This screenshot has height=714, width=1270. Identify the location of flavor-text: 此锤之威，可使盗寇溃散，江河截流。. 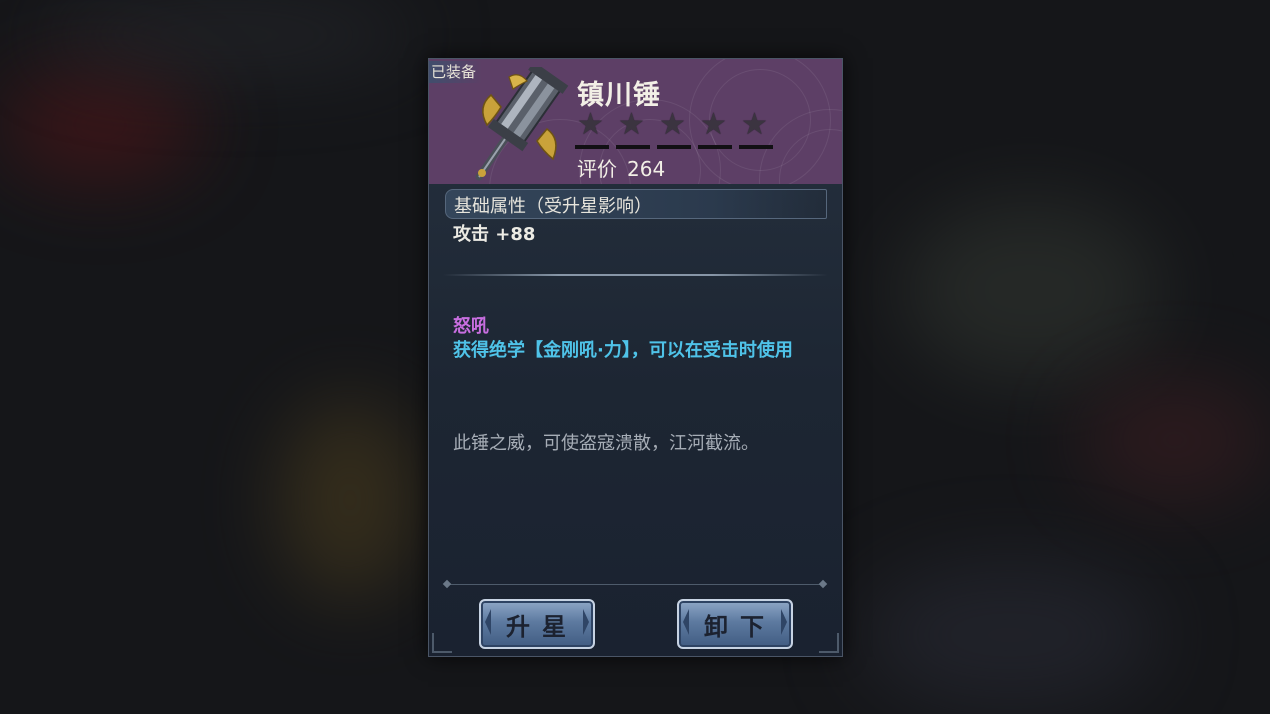
(606, 443).